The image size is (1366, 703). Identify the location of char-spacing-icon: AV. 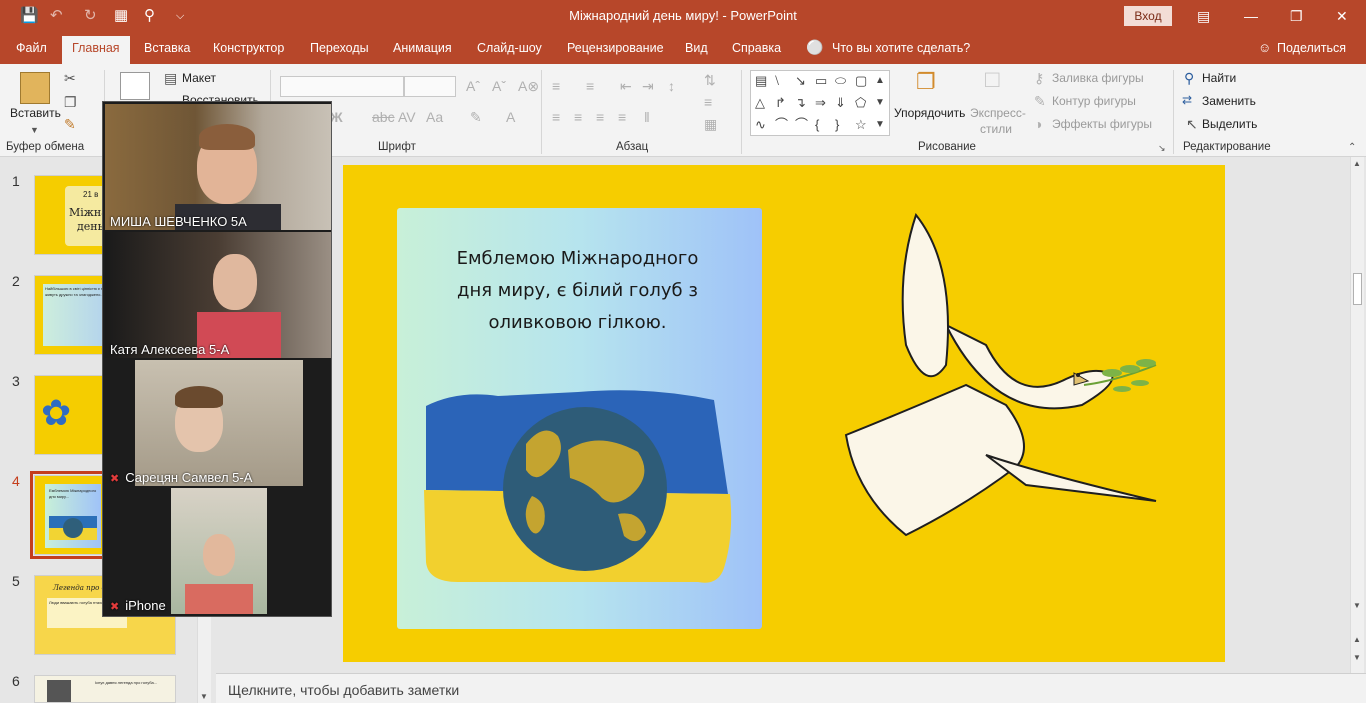
(407, 117).